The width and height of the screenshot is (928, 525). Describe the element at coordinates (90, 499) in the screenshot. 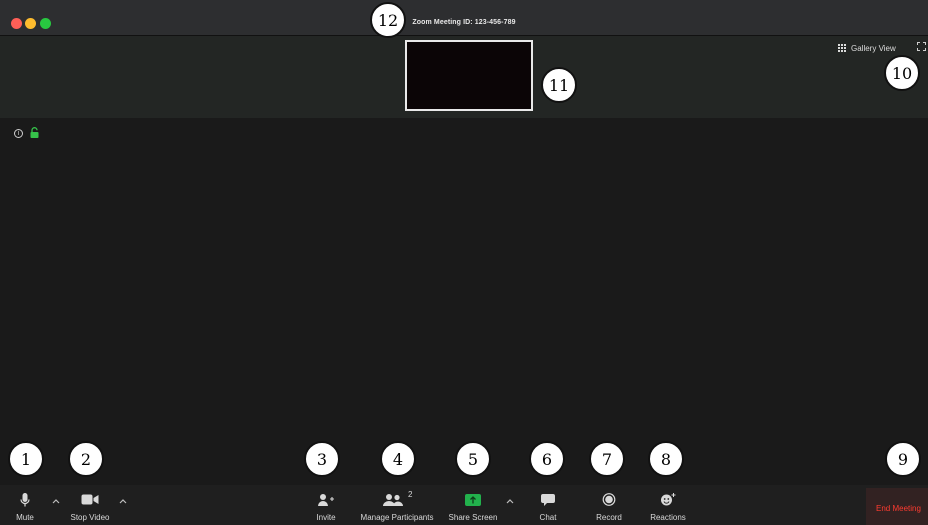

I see `video-camera-icon` at that location.